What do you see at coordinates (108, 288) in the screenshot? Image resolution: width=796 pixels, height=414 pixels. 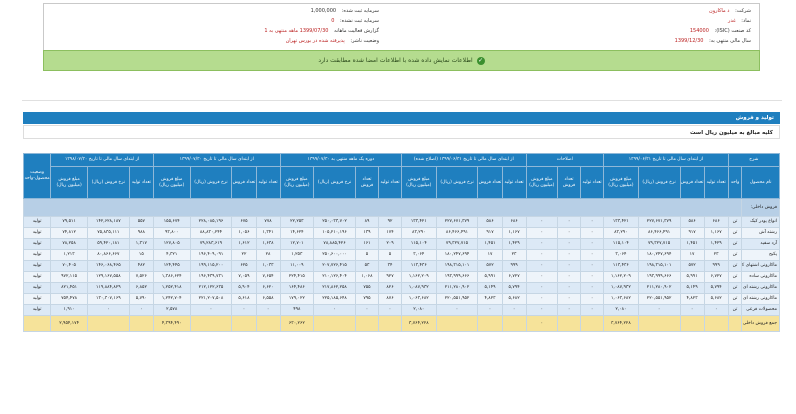 I see `table-cell: ۱۱۹,۸۸۴,۸۲۹` at bounding box center [108, 288].